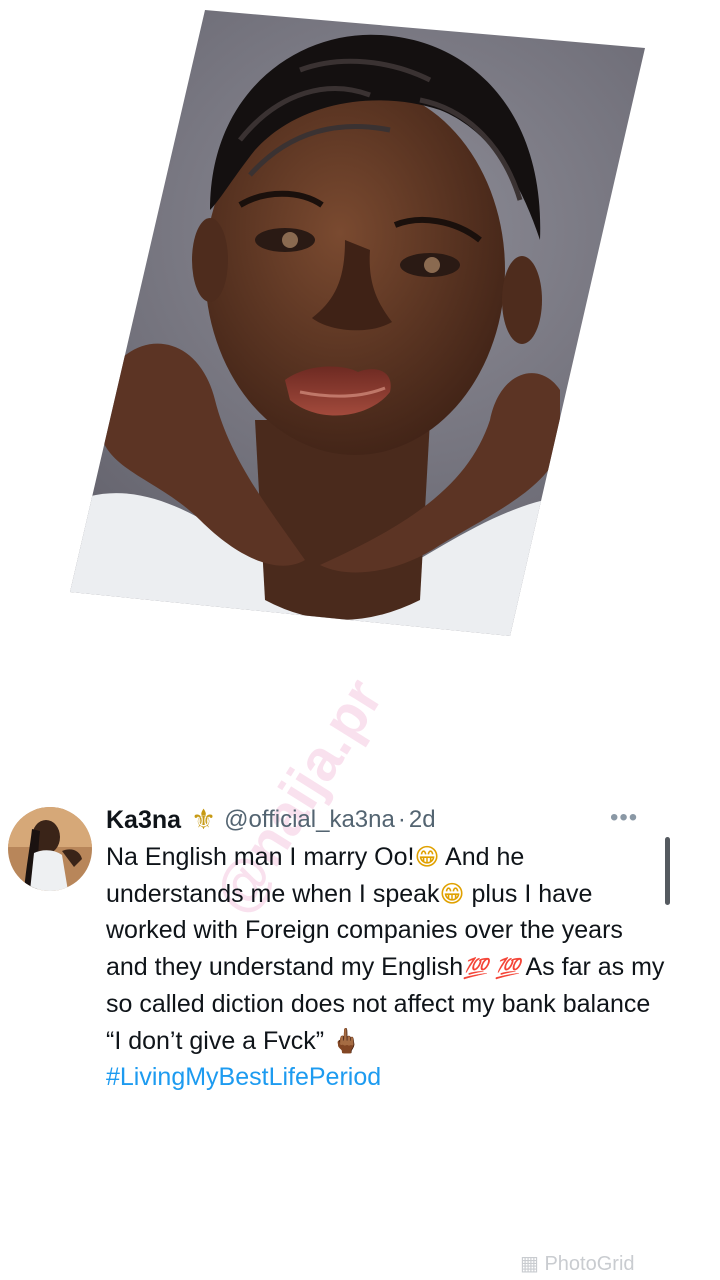 This screenshot has height=1280, width=720. I want to click on tweet-text-segment: Na English man I marry Oo!, so click(260, 857).